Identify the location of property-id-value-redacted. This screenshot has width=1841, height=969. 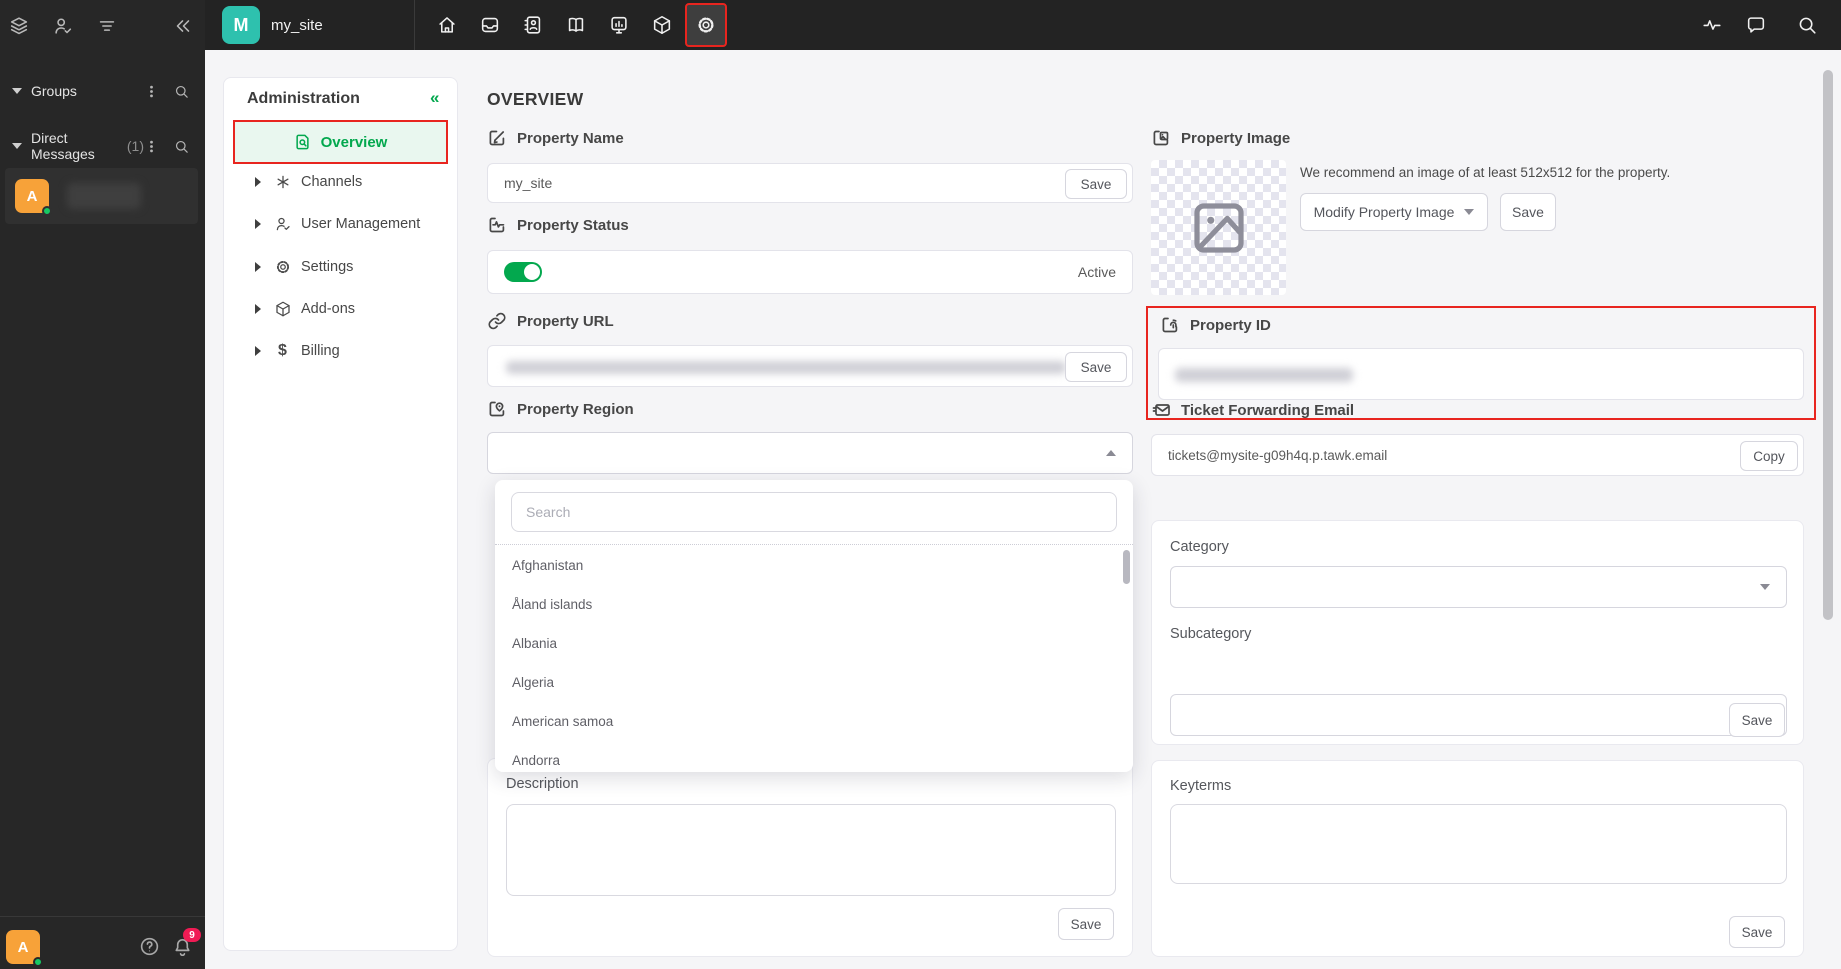
(1264, 375).